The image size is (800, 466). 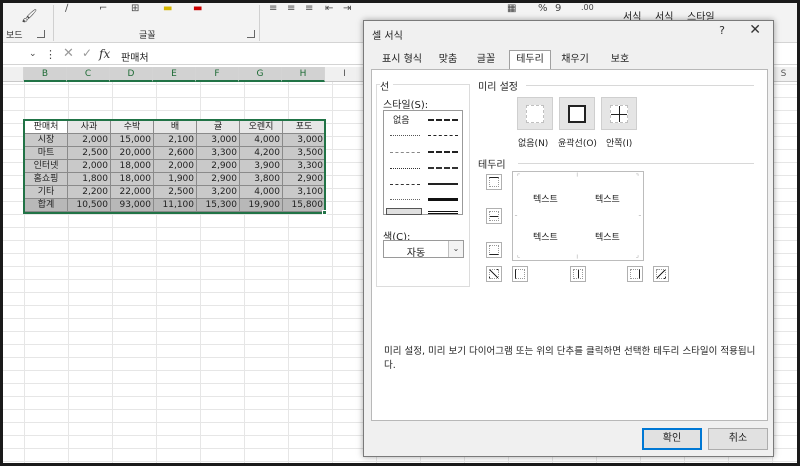 What do you see at coordinates (175, 205) in the screenshot?
I see `table-cell: 11,100` at bounding box center [175, 205].